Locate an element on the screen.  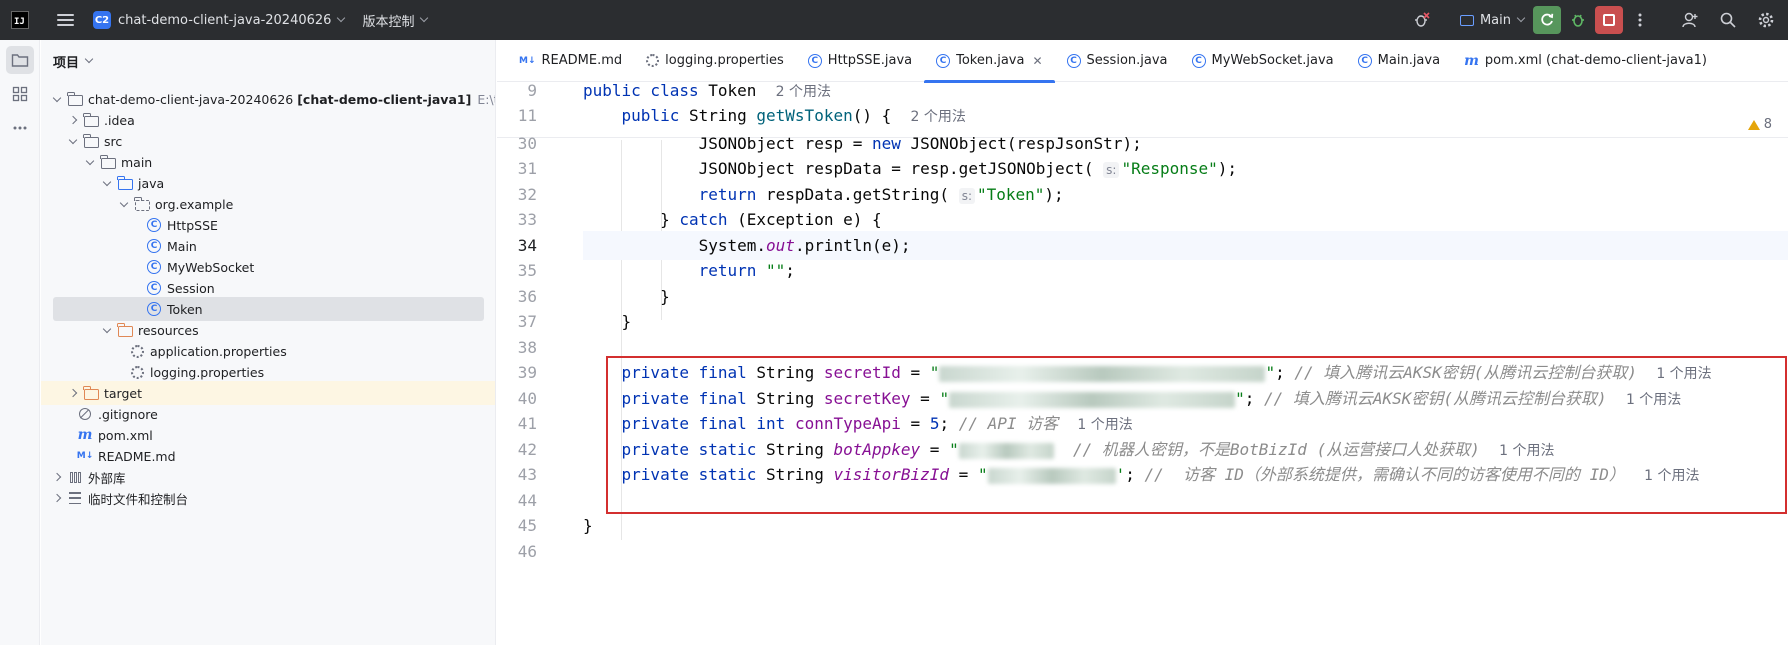
project-panel-title: 项目 is located at coordinates (66, 63).